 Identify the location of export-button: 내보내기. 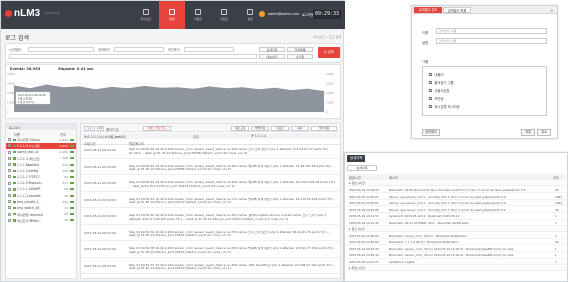
(272, 56).